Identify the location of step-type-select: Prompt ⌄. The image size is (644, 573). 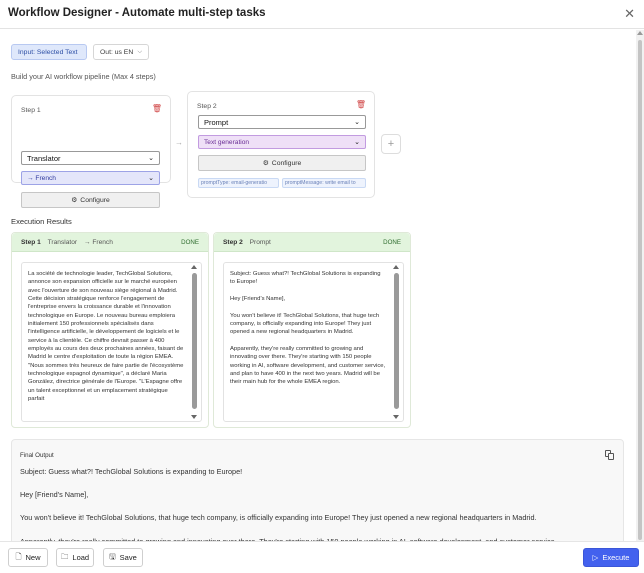
(282, 122).